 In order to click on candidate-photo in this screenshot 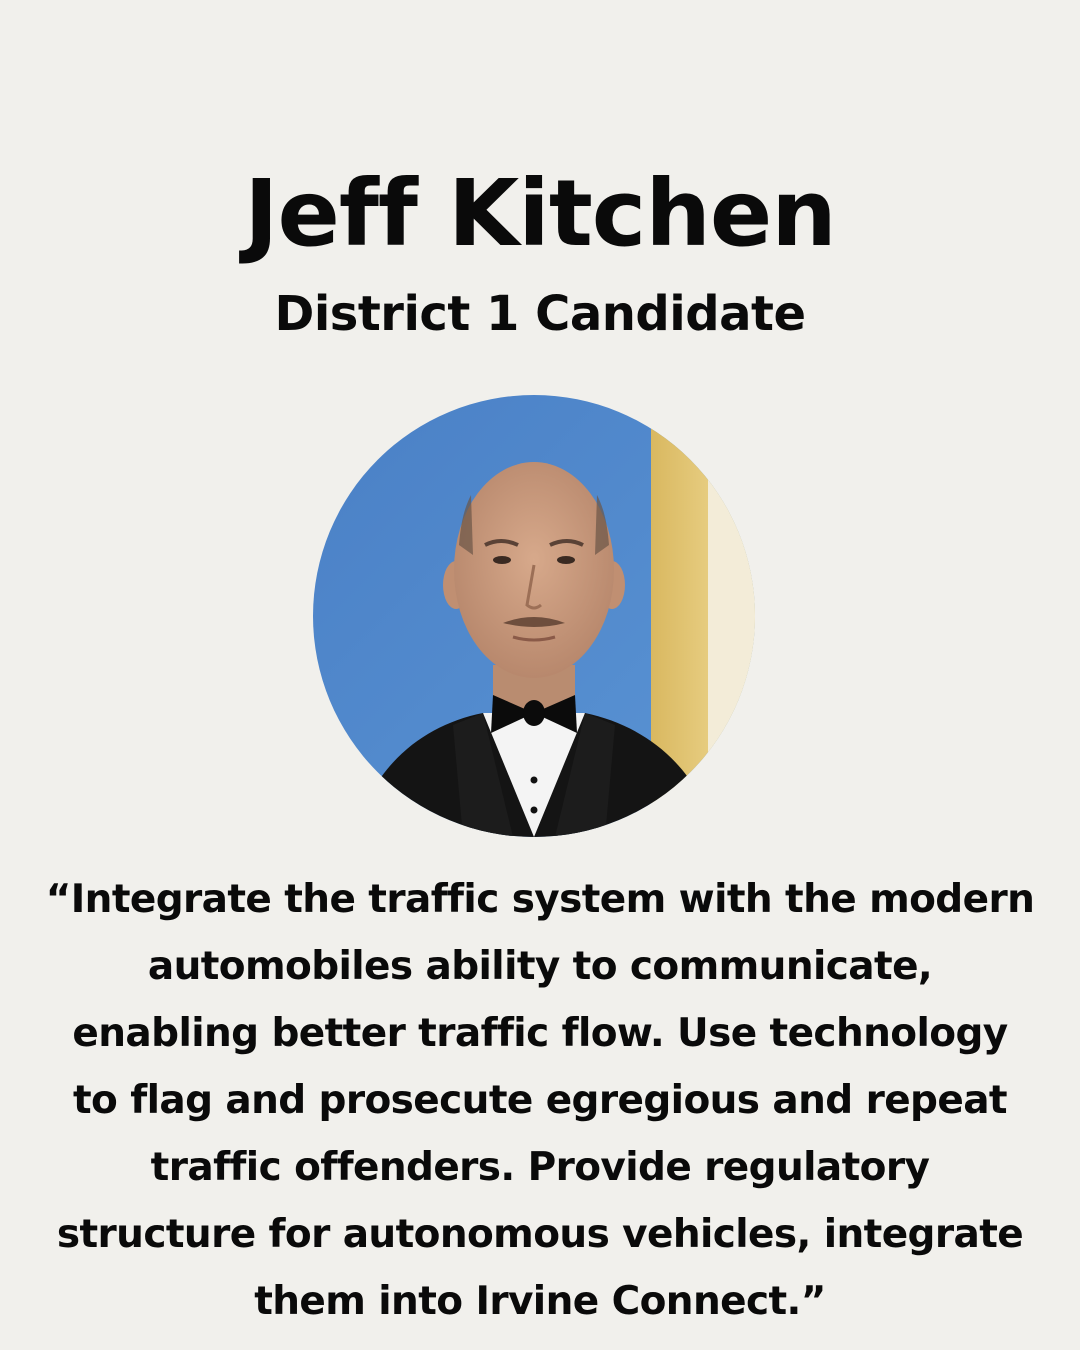, I will do `click(534, 616)`.